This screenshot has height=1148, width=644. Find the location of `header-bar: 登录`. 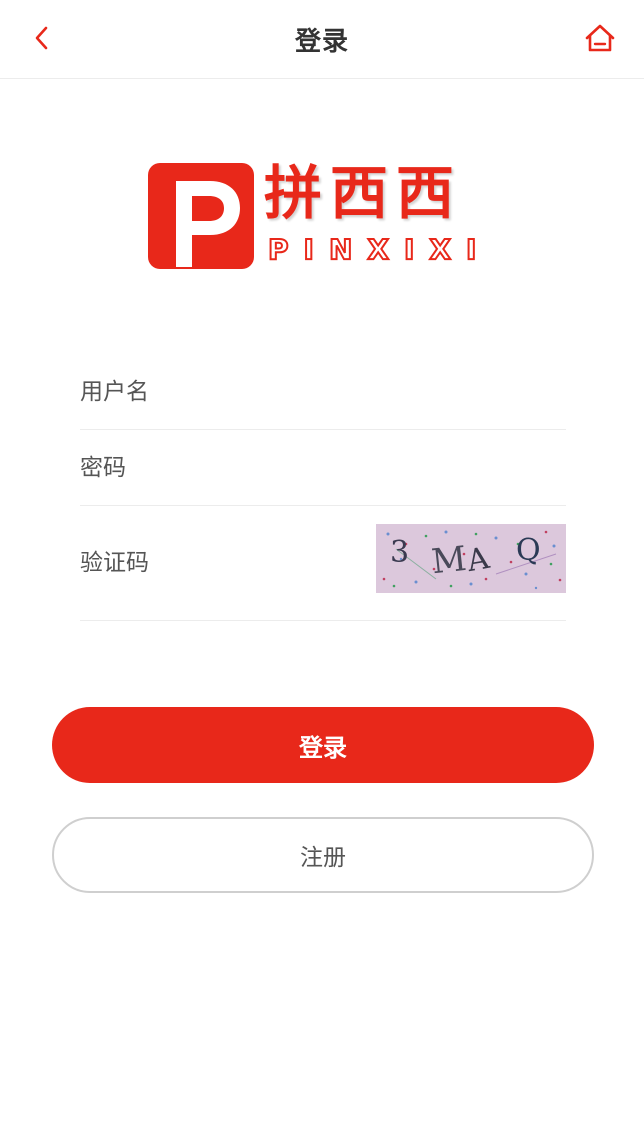

header-bar: 登录 is located at coordinates (322, 39).